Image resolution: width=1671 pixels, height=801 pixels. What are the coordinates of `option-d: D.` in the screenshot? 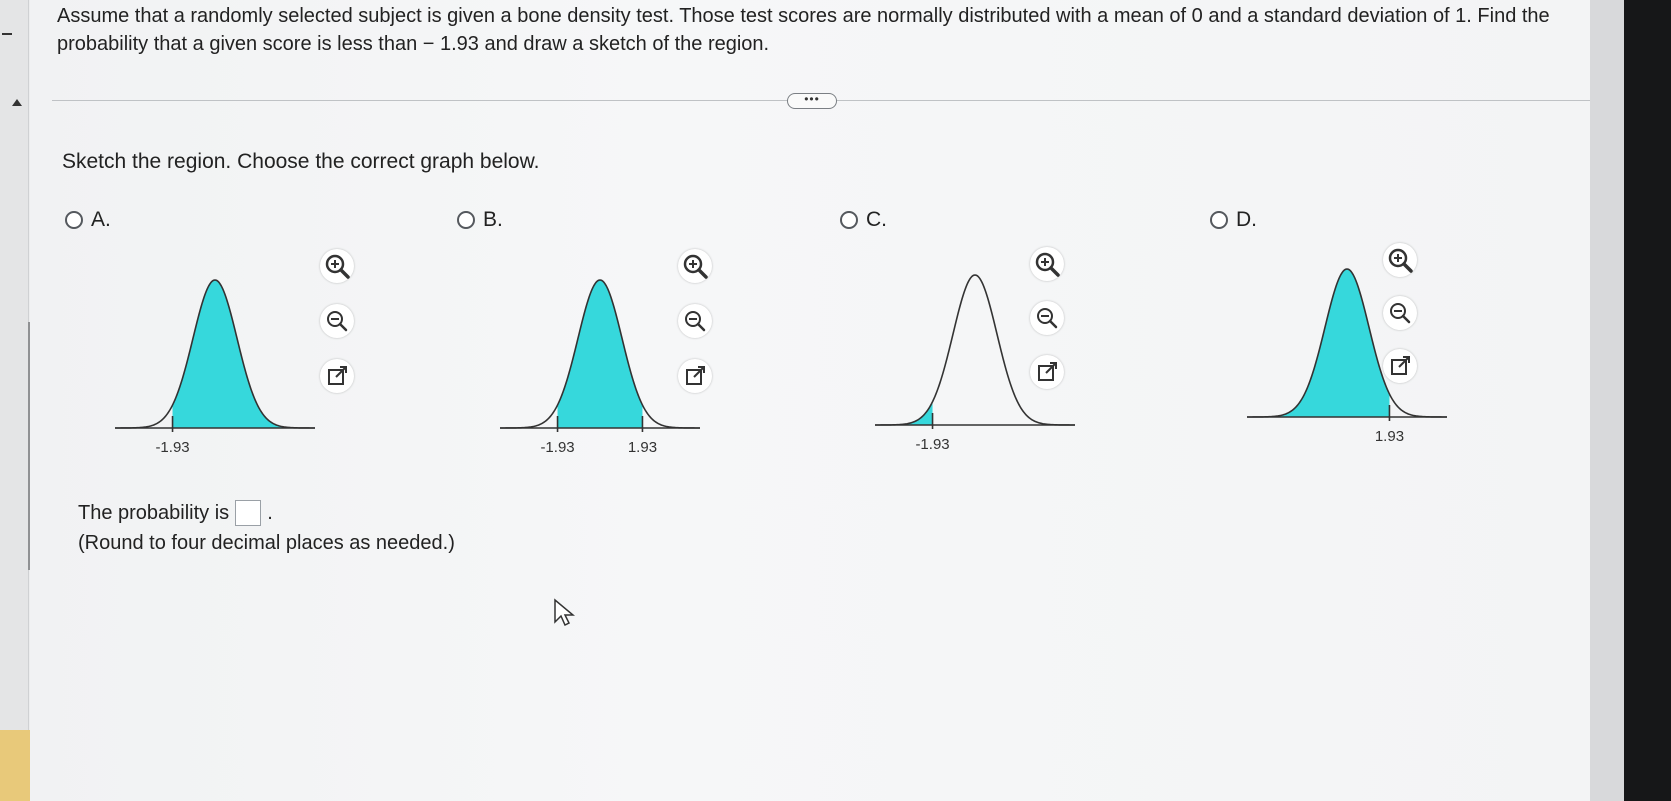 It's located at (1233, 220).